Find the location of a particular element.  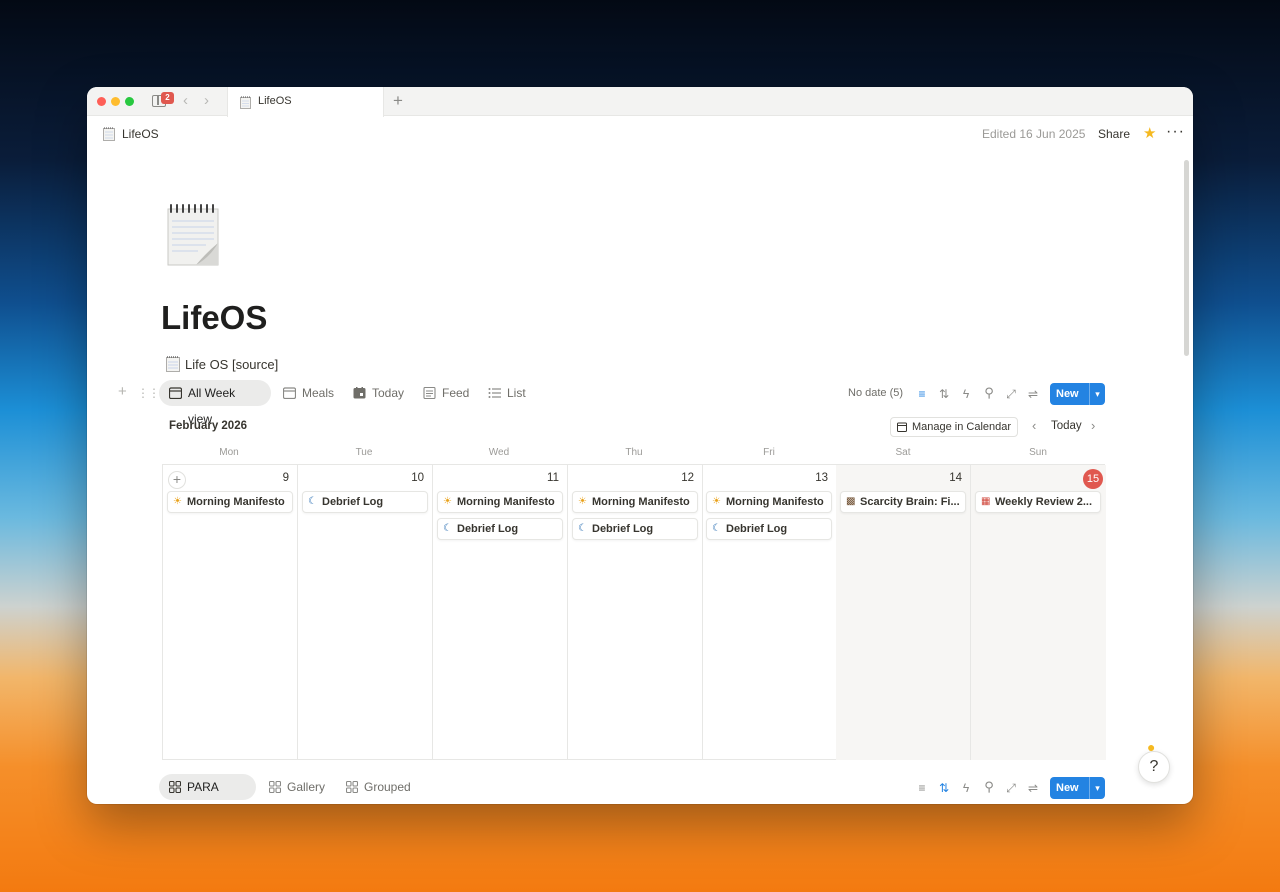

tab-title: LifeOS is located at coordinates (275, 101).